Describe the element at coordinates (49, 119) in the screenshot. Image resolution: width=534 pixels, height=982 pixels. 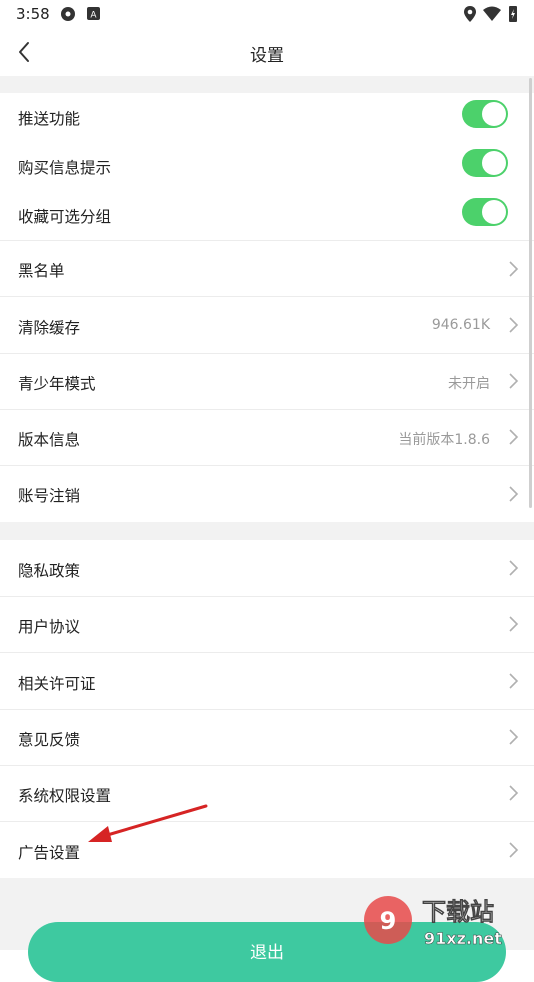
I see `row-label: 推送功能` at that location.